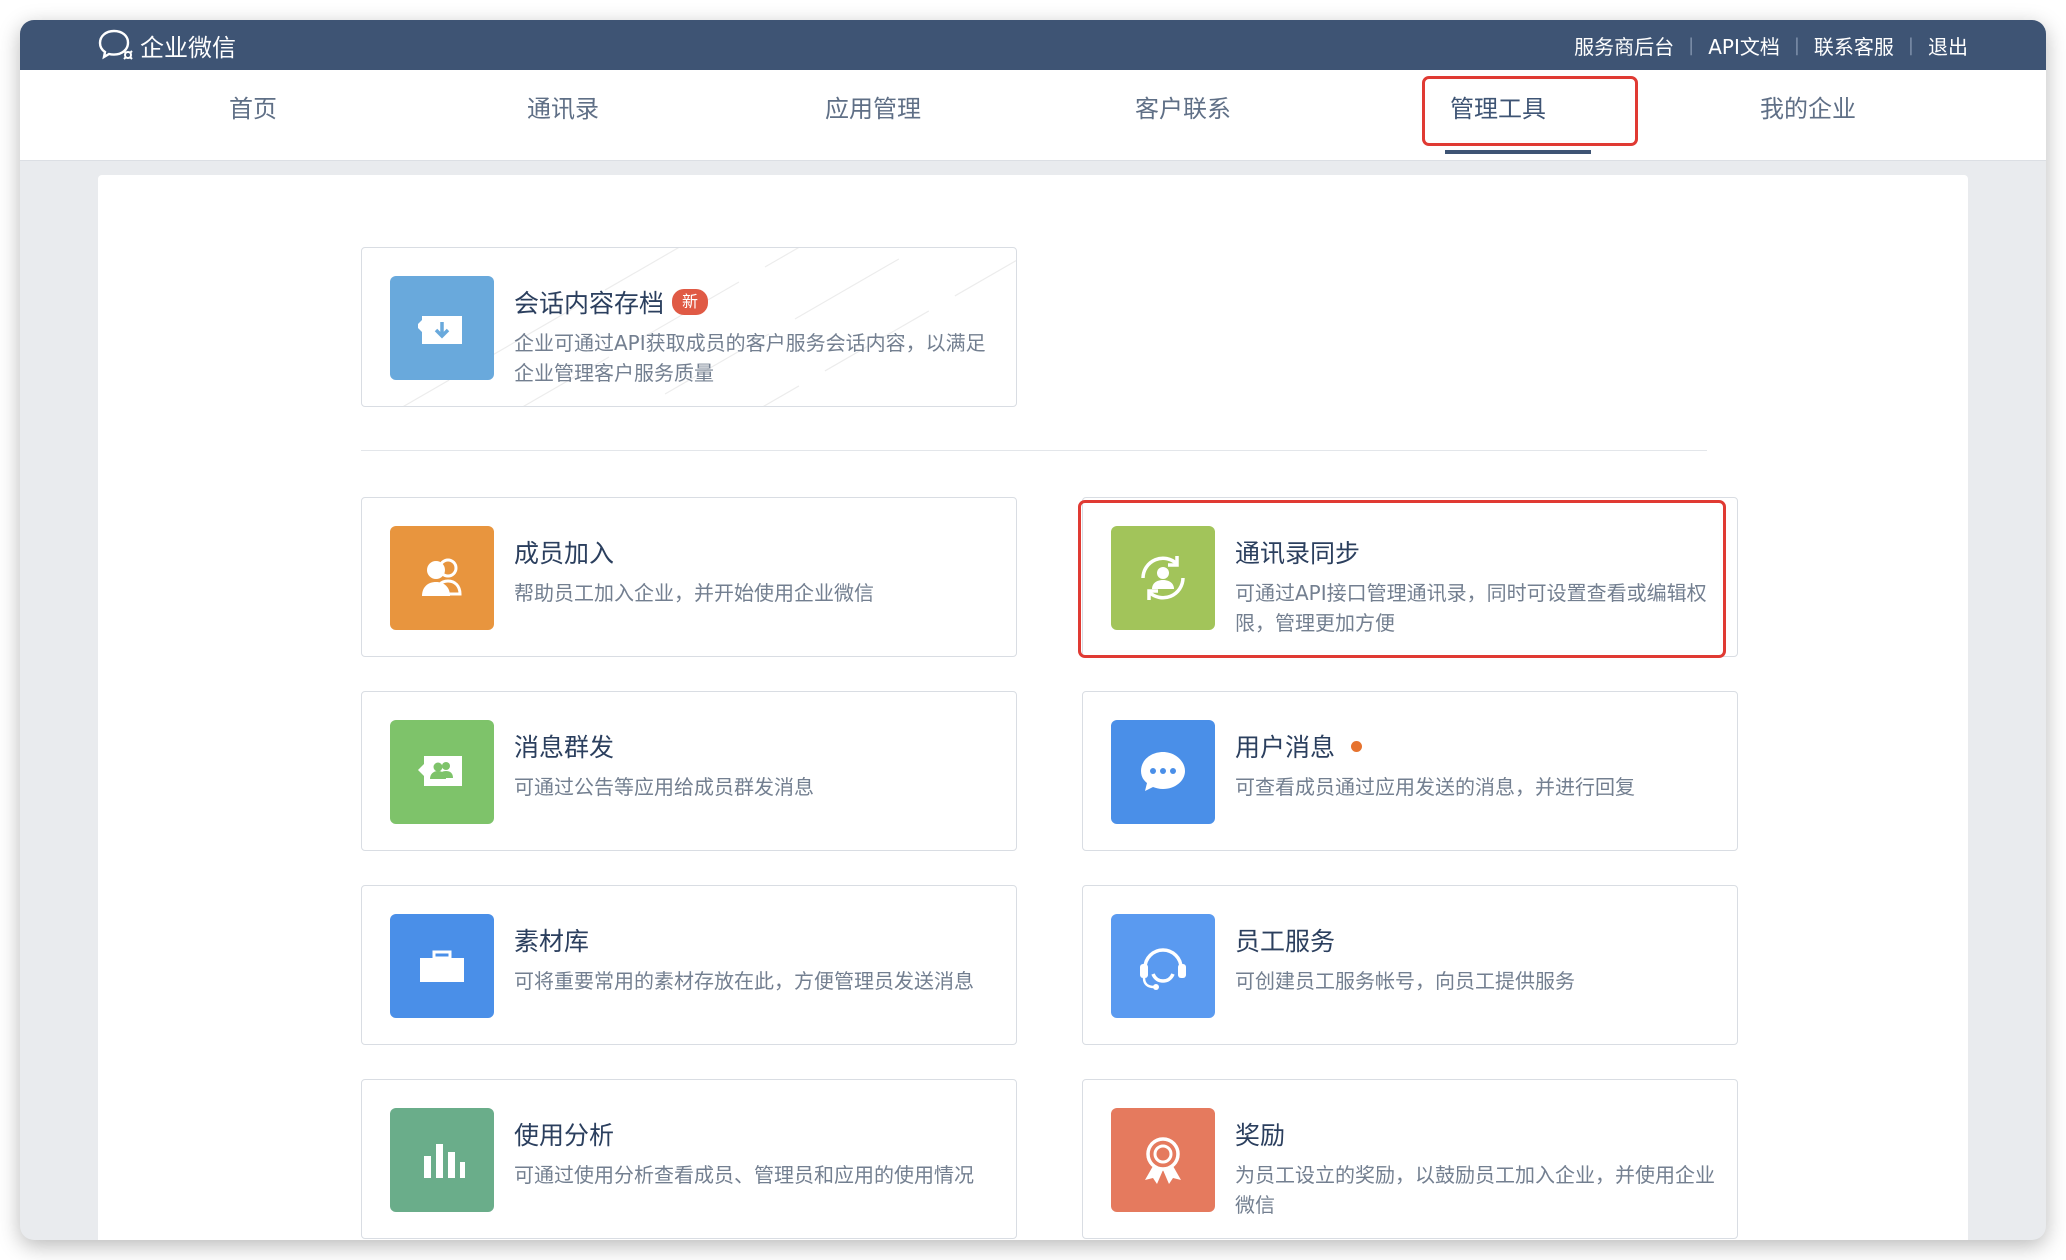 The image size is (2066, 1260). I want to click on card-description: 可查看成员通过应用发送的消息，并进行回复, so click(1435, 787).